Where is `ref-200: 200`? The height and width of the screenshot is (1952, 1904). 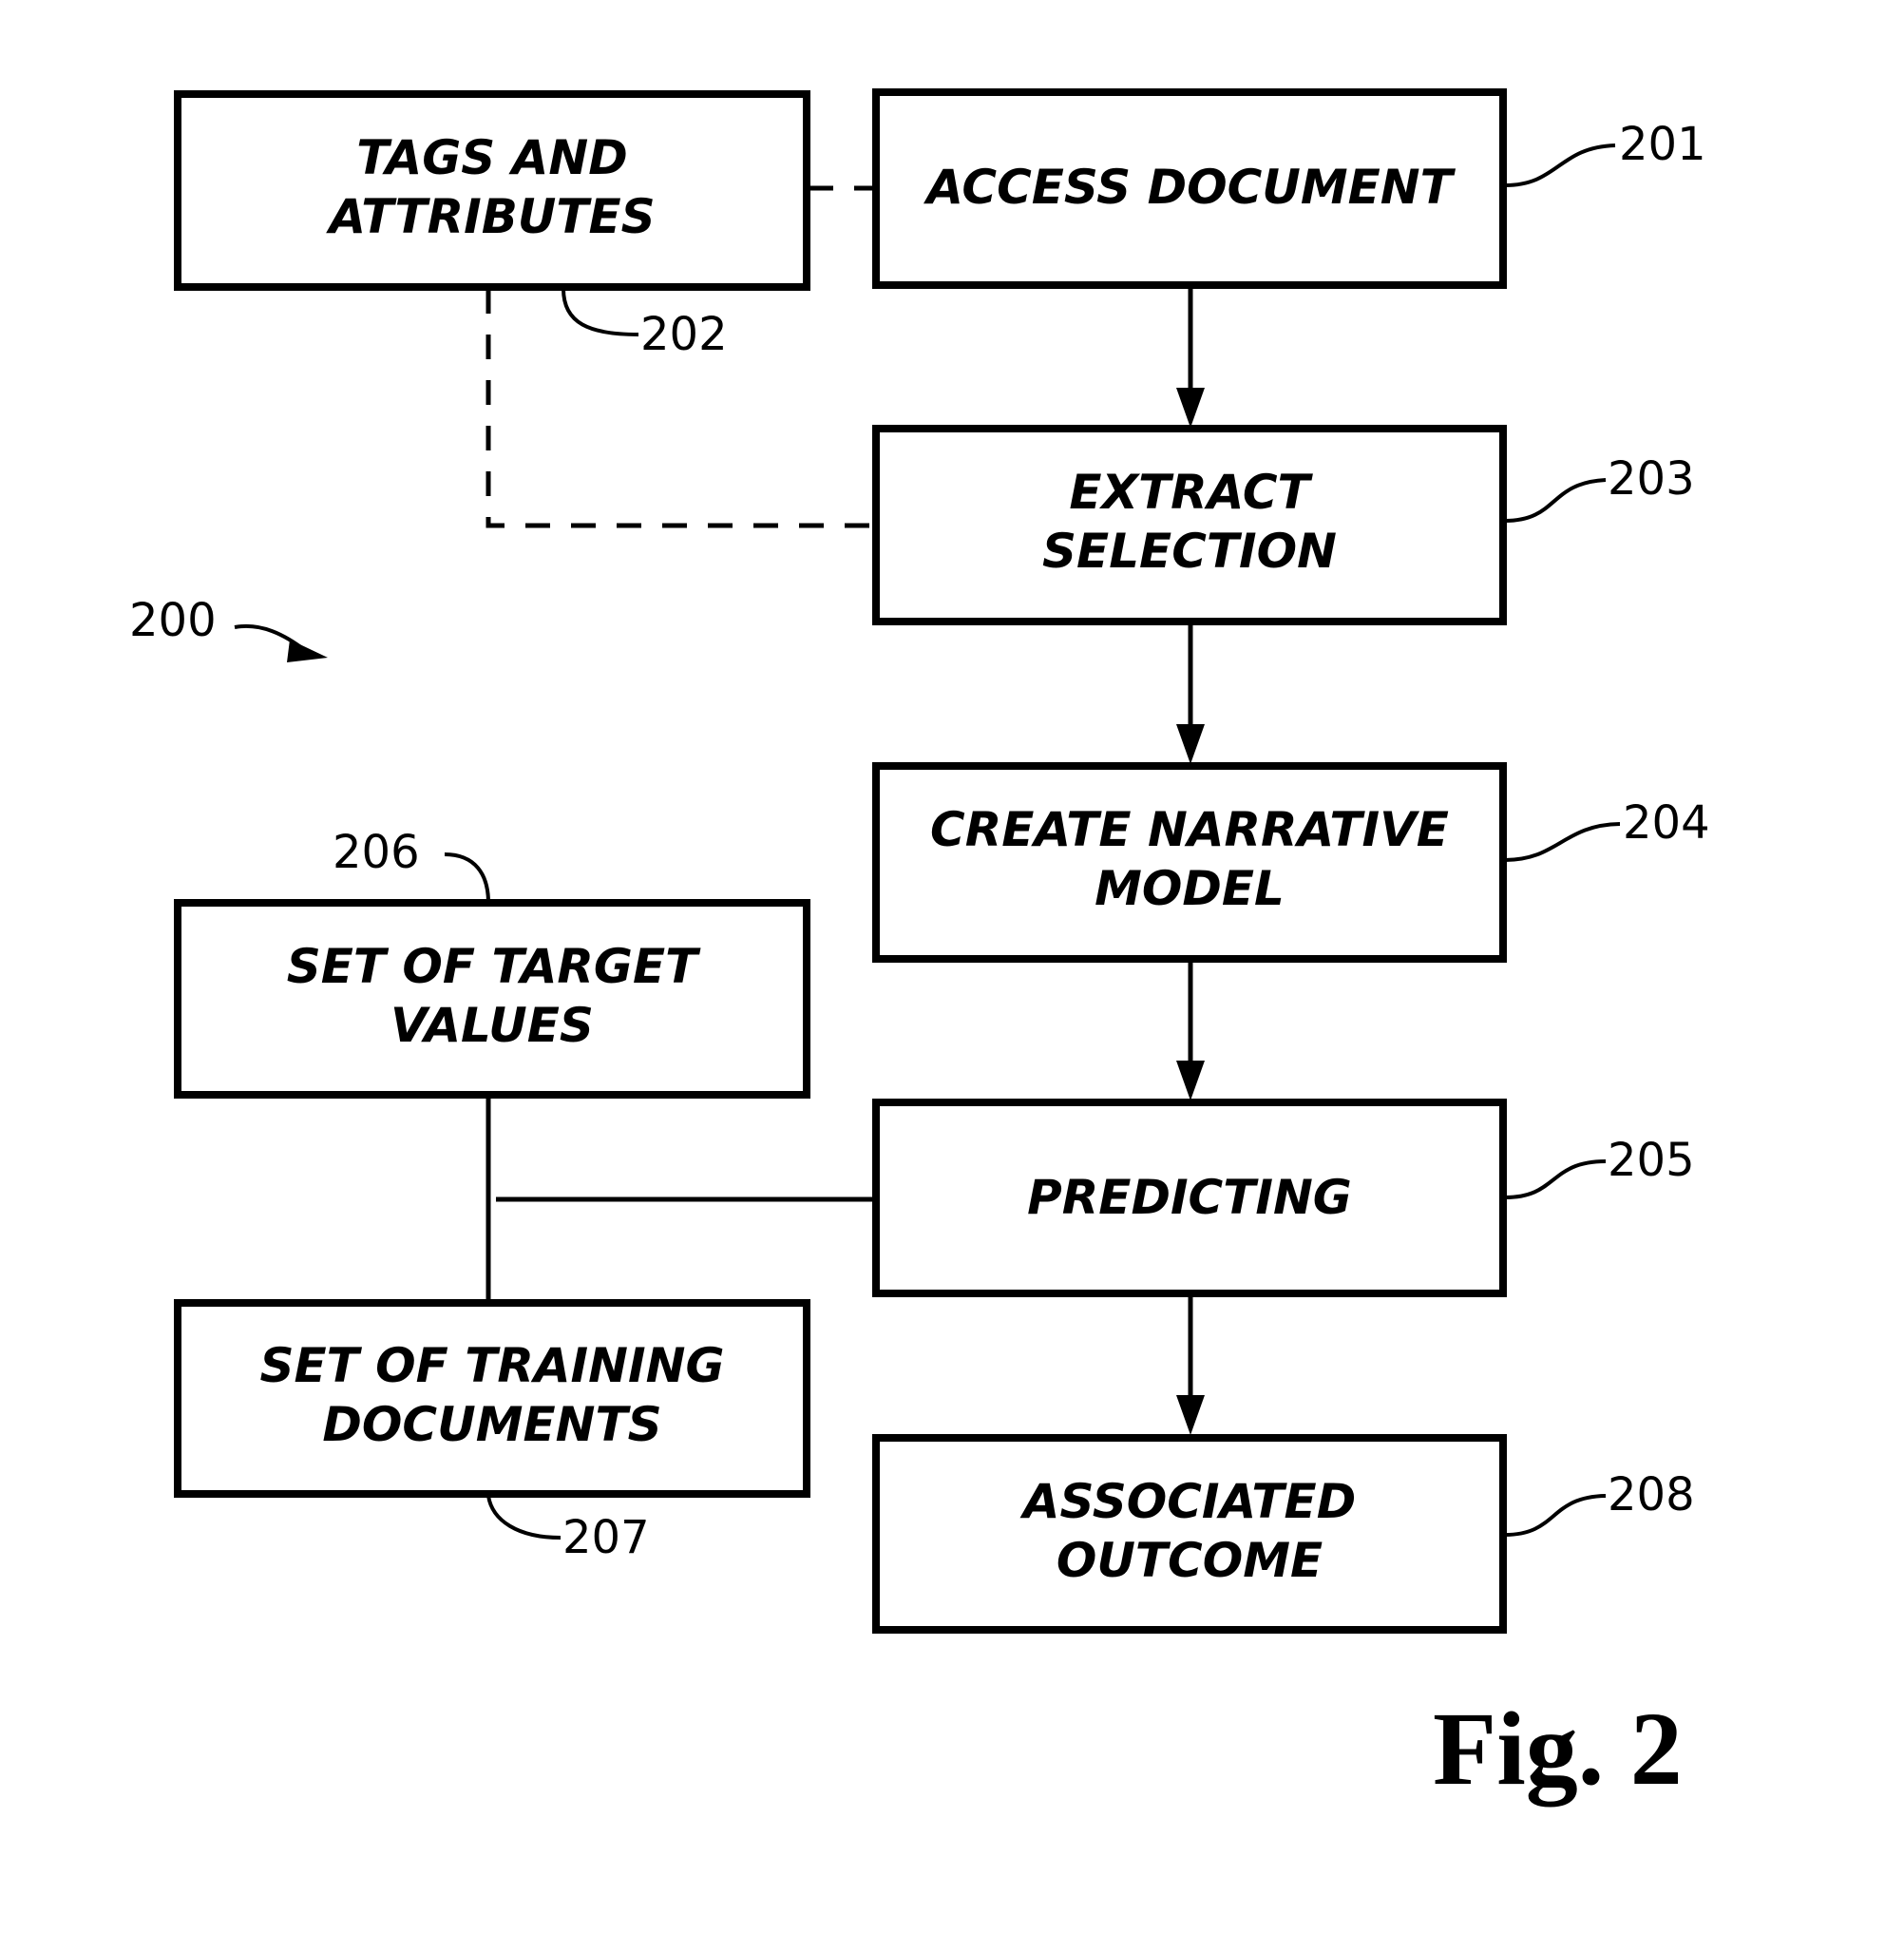 ref-200: 200 is located at coordinates (228, 628).